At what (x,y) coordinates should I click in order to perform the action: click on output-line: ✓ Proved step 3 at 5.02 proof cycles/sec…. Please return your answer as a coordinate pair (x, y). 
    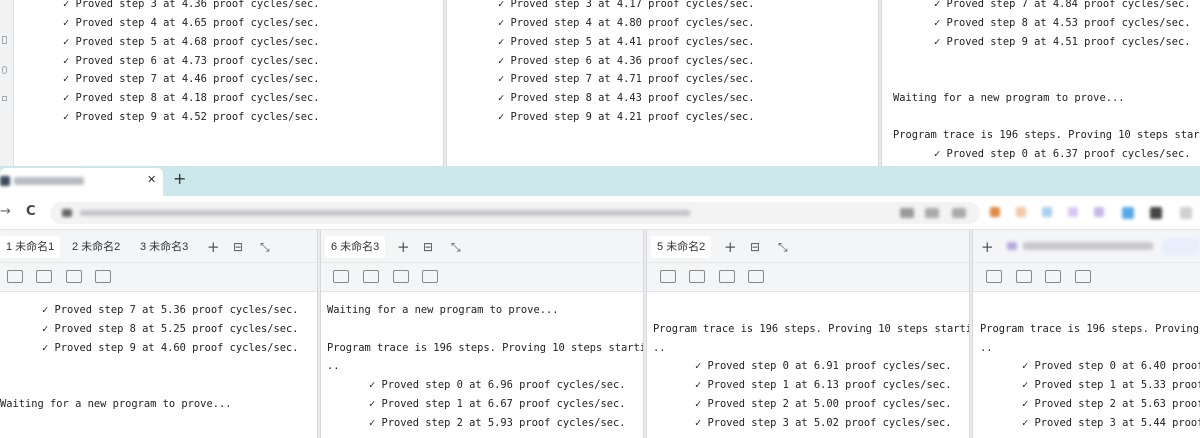
    Looking at the image, I should click on (823, 423).